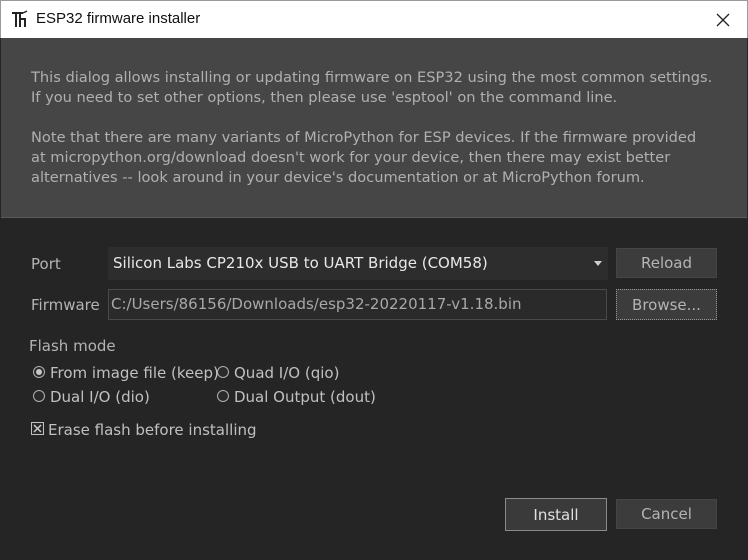 Image resolution: width=748 pixels, height=560 pixels. What do you see at coordinates (72, 346) in the screenshot?
I see `flash-mode-label: Flash mode` at bounding box center [72, 346].